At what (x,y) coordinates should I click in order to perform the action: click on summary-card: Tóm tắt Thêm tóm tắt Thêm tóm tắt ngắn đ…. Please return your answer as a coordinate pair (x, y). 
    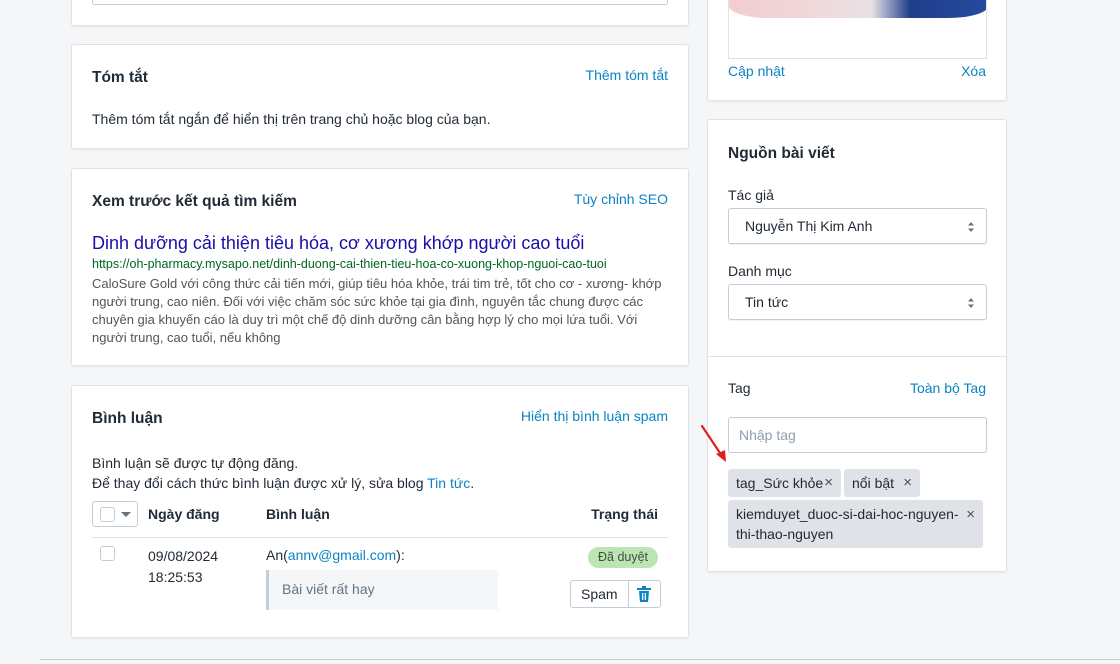
    Looking at the image, I should click on (380, 96).